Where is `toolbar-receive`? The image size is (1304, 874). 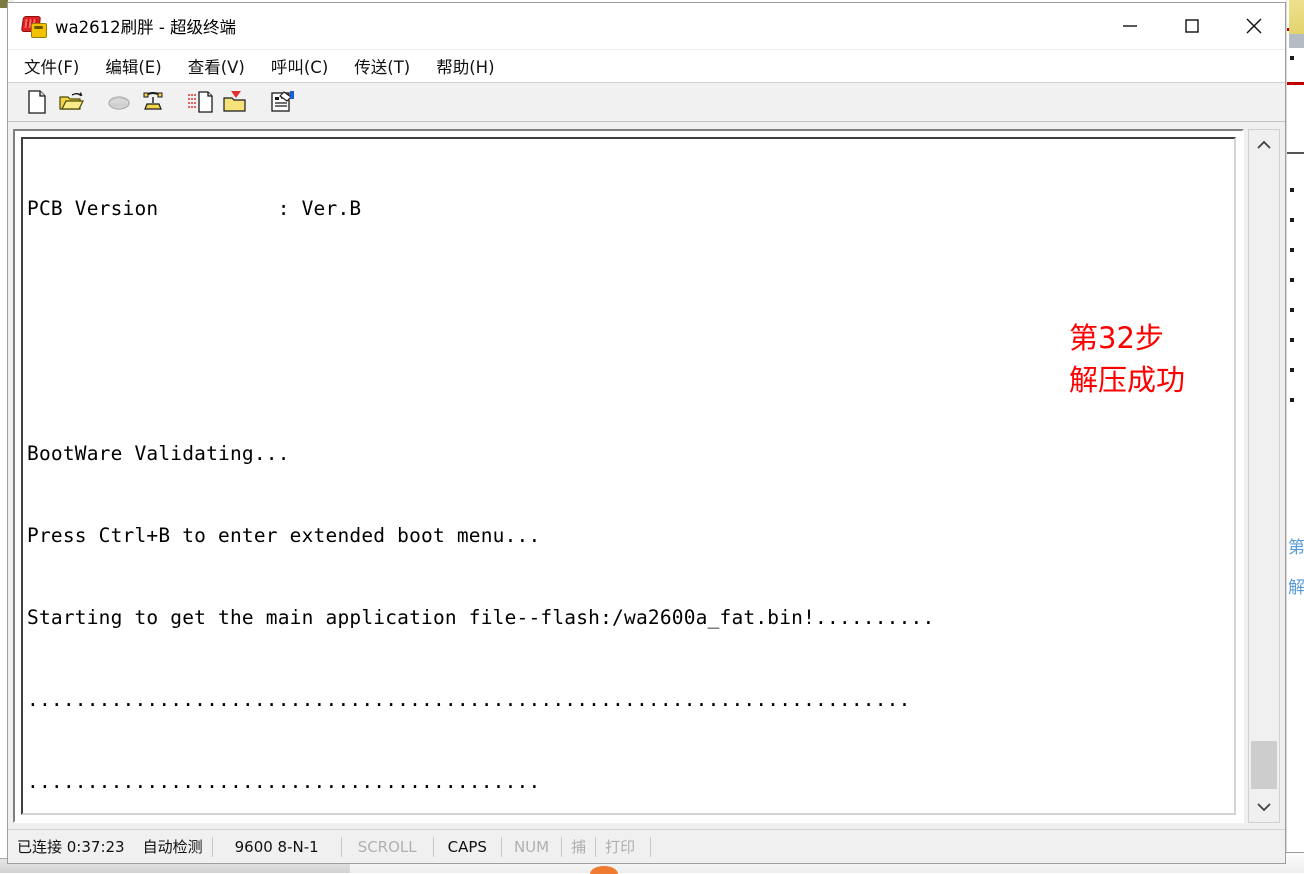 toolbar-receive is located at coordinates (235, 102).